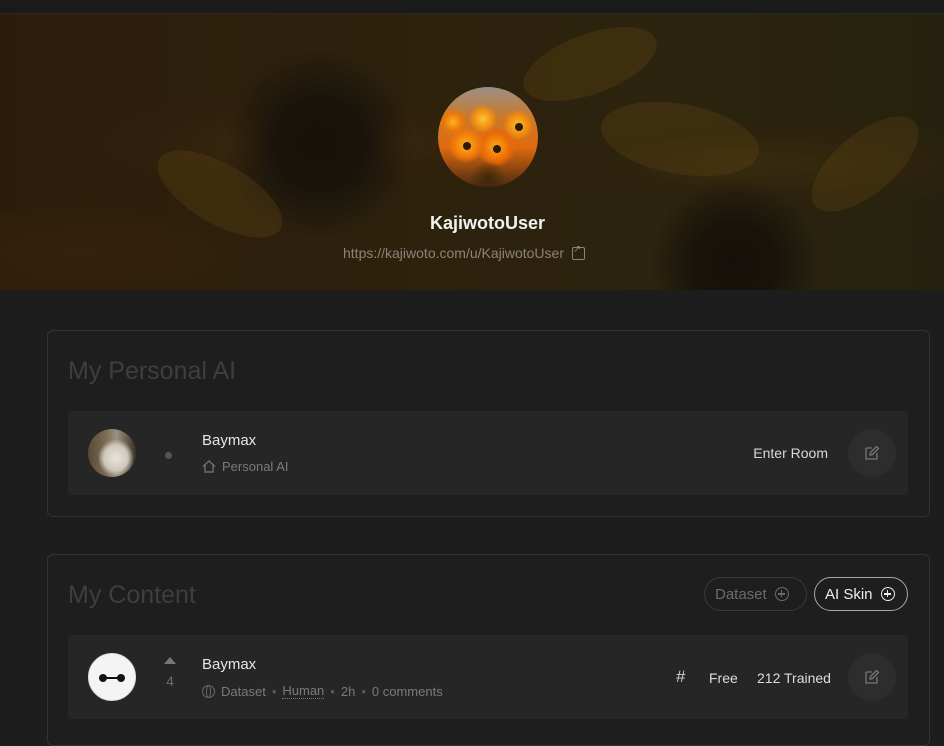 The image size is (944, 746). I want to click on enter-room-button: Enter Room, so click(790, 453).